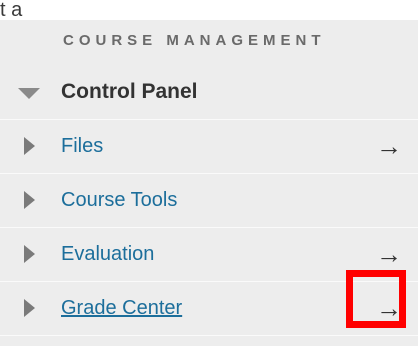 The image size is (418, 346). What do you see at coordinates (107, 254) in the screenshot?
I see `evaluation-link: Evaluation` at bounding box center [107, 254].